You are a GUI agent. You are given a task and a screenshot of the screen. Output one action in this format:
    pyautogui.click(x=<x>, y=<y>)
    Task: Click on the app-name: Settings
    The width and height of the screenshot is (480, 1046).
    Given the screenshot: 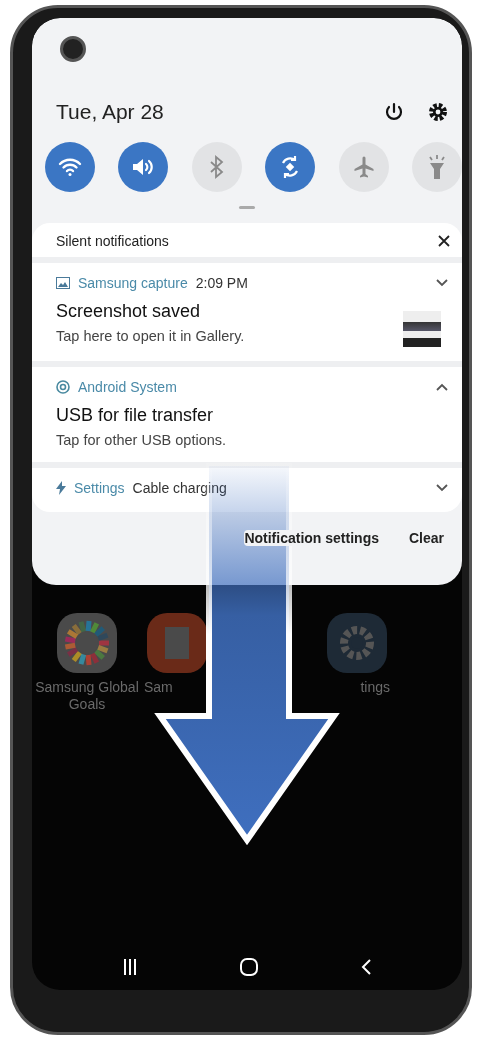 What is the action you would take?
    pyautogui.click(x=99, y=488)
    